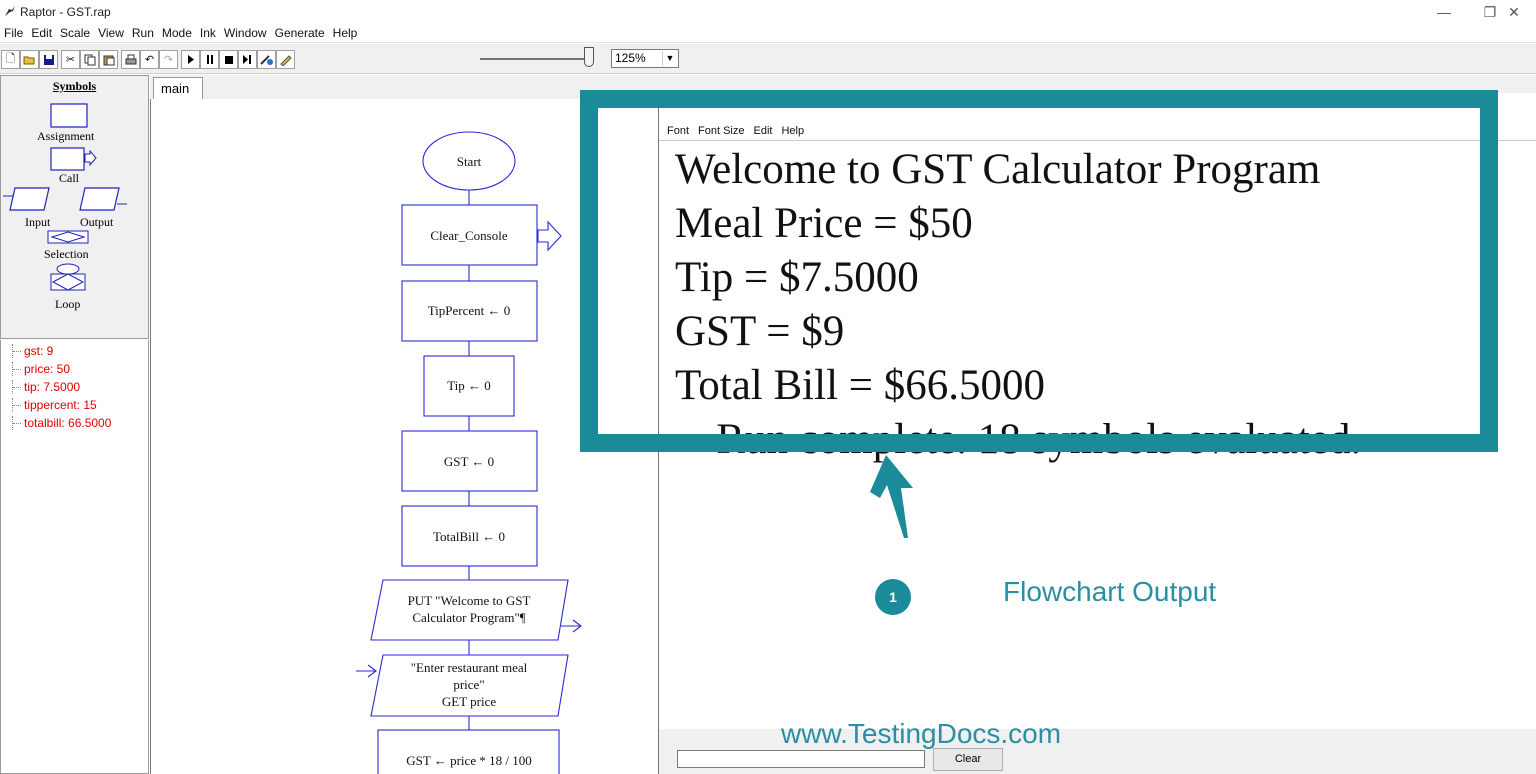  I want to click on variable-totalbill: totalbill: 66.5000, so click(61, 423).